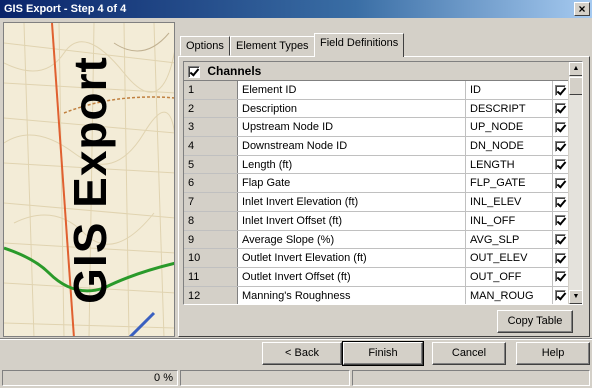 This screenshot has width=592, height=388. Describe the element at coordinates (535, 321) in the screenshot. I see `copy-table-button: Copy Table` at that location.